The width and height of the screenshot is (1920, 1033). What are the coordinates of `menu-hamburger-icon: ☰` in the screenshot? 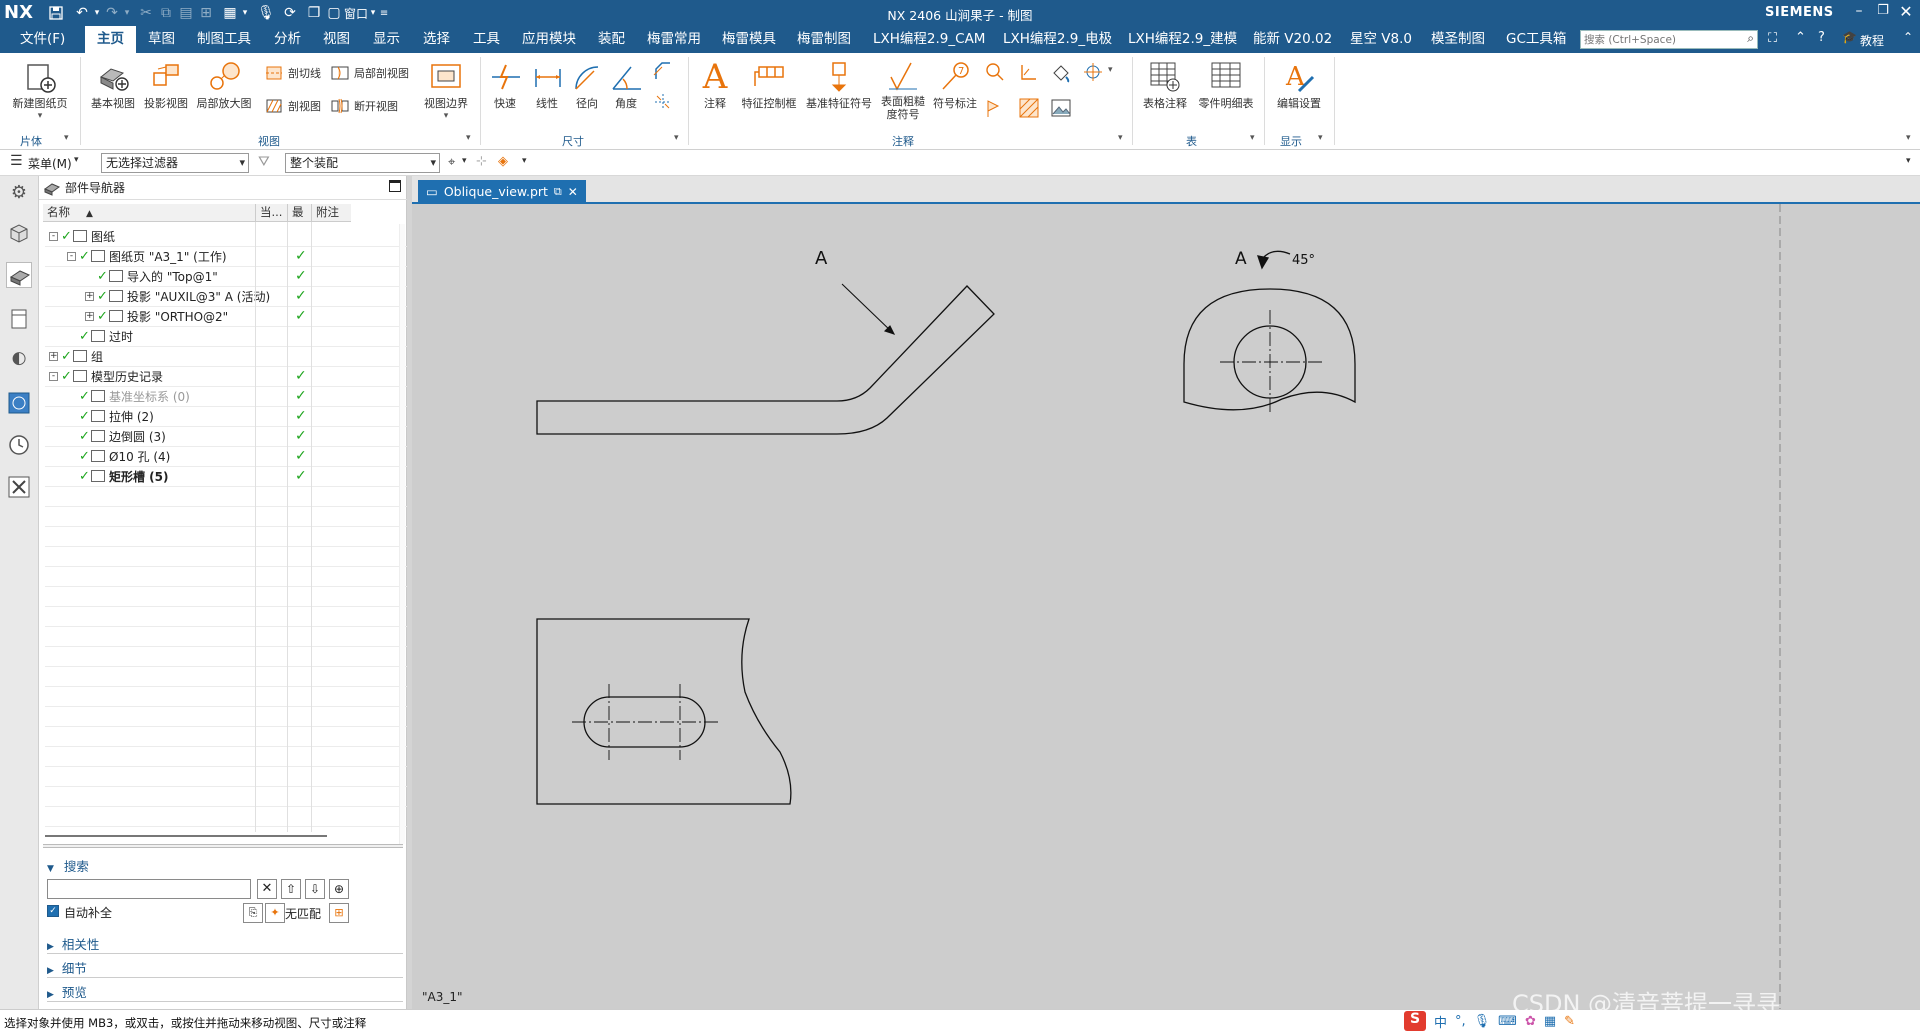 It's located at (16, 161).